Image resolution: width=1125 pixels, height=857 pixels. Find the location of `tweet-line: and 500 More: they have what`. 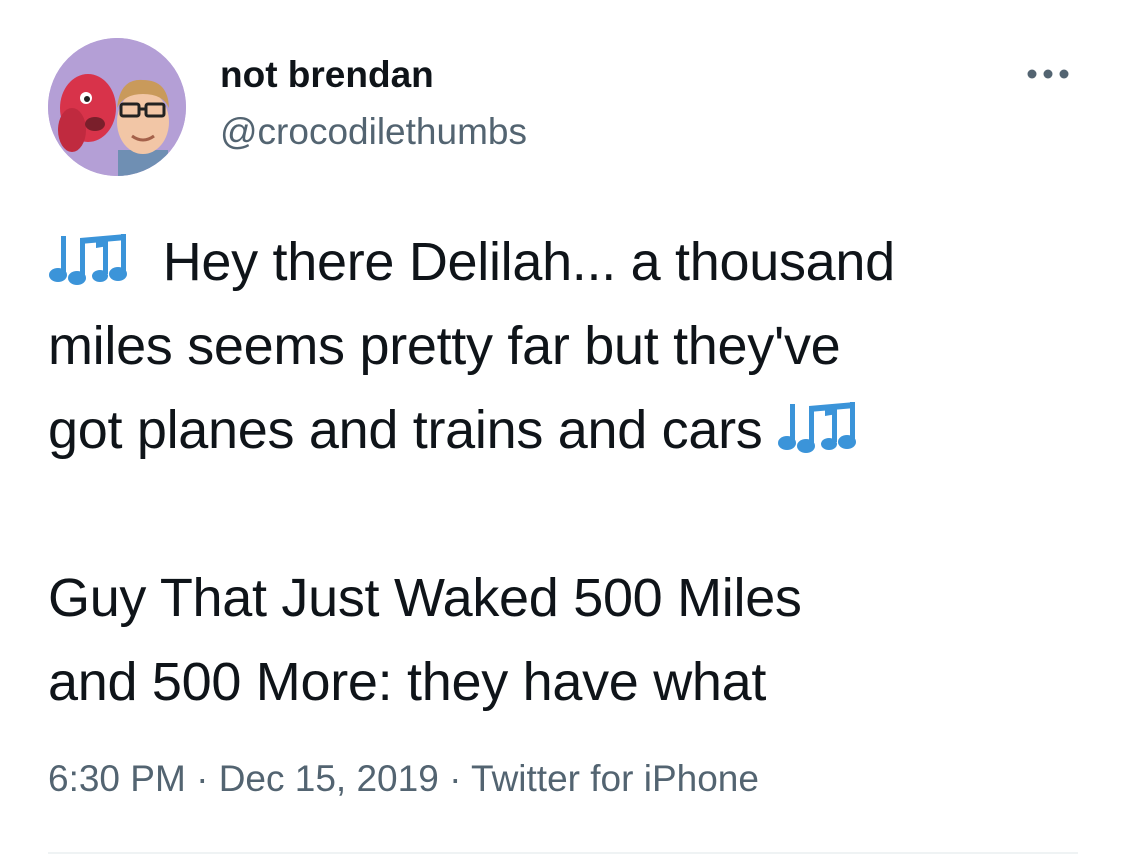

tweet-line: and 500 More: they have what is located at coordinates (568, 682).